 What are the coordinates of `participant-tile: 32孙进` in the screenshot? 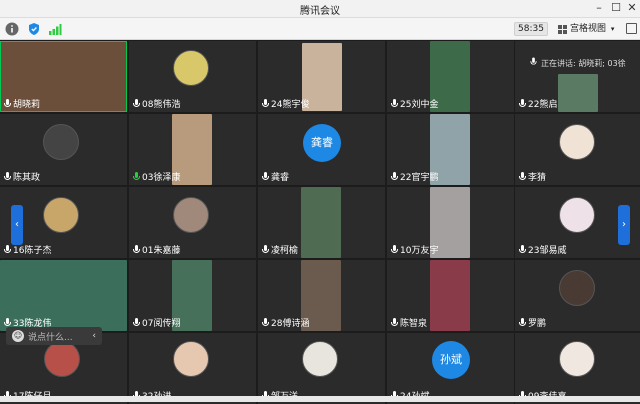 It's located at (192, 368).